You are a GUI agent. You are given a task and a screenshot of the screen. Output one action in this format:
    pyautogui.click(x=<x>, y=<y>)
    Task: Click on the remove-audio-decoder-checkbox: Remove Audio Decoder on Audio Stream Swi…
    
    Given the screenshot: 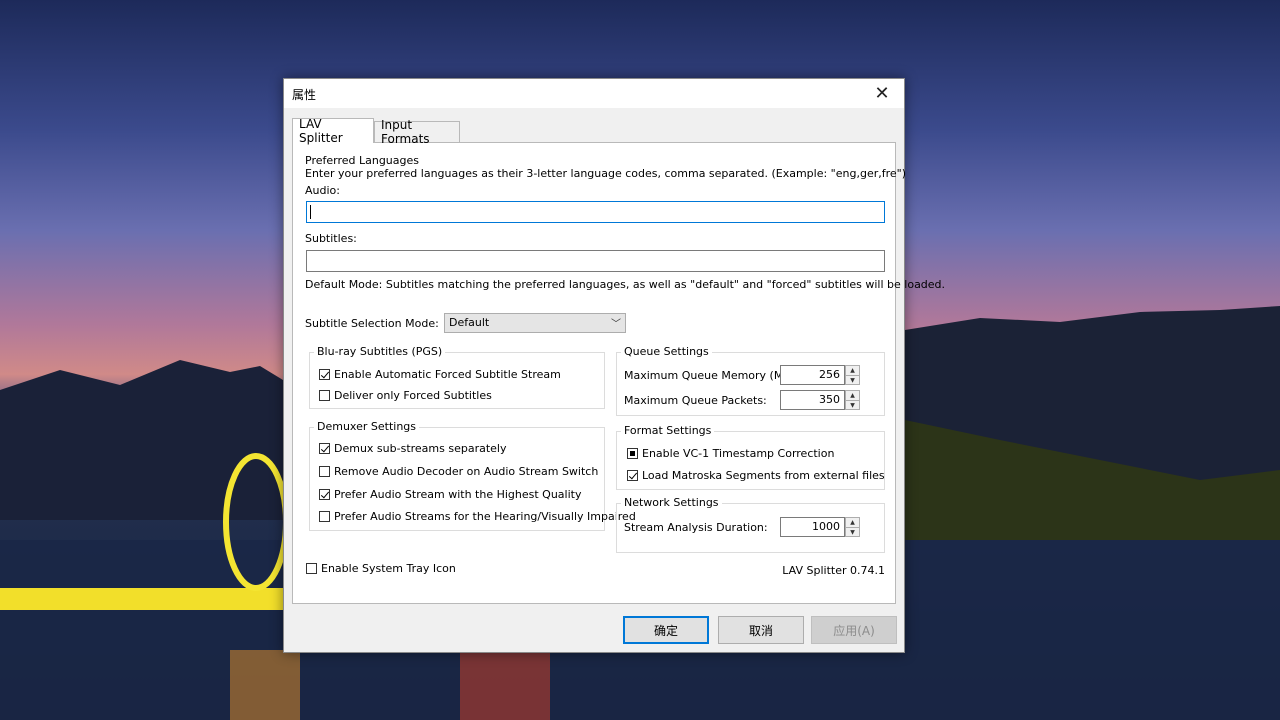 What is the action you would take?
    pyautogui.click(x=458, y=471)
    